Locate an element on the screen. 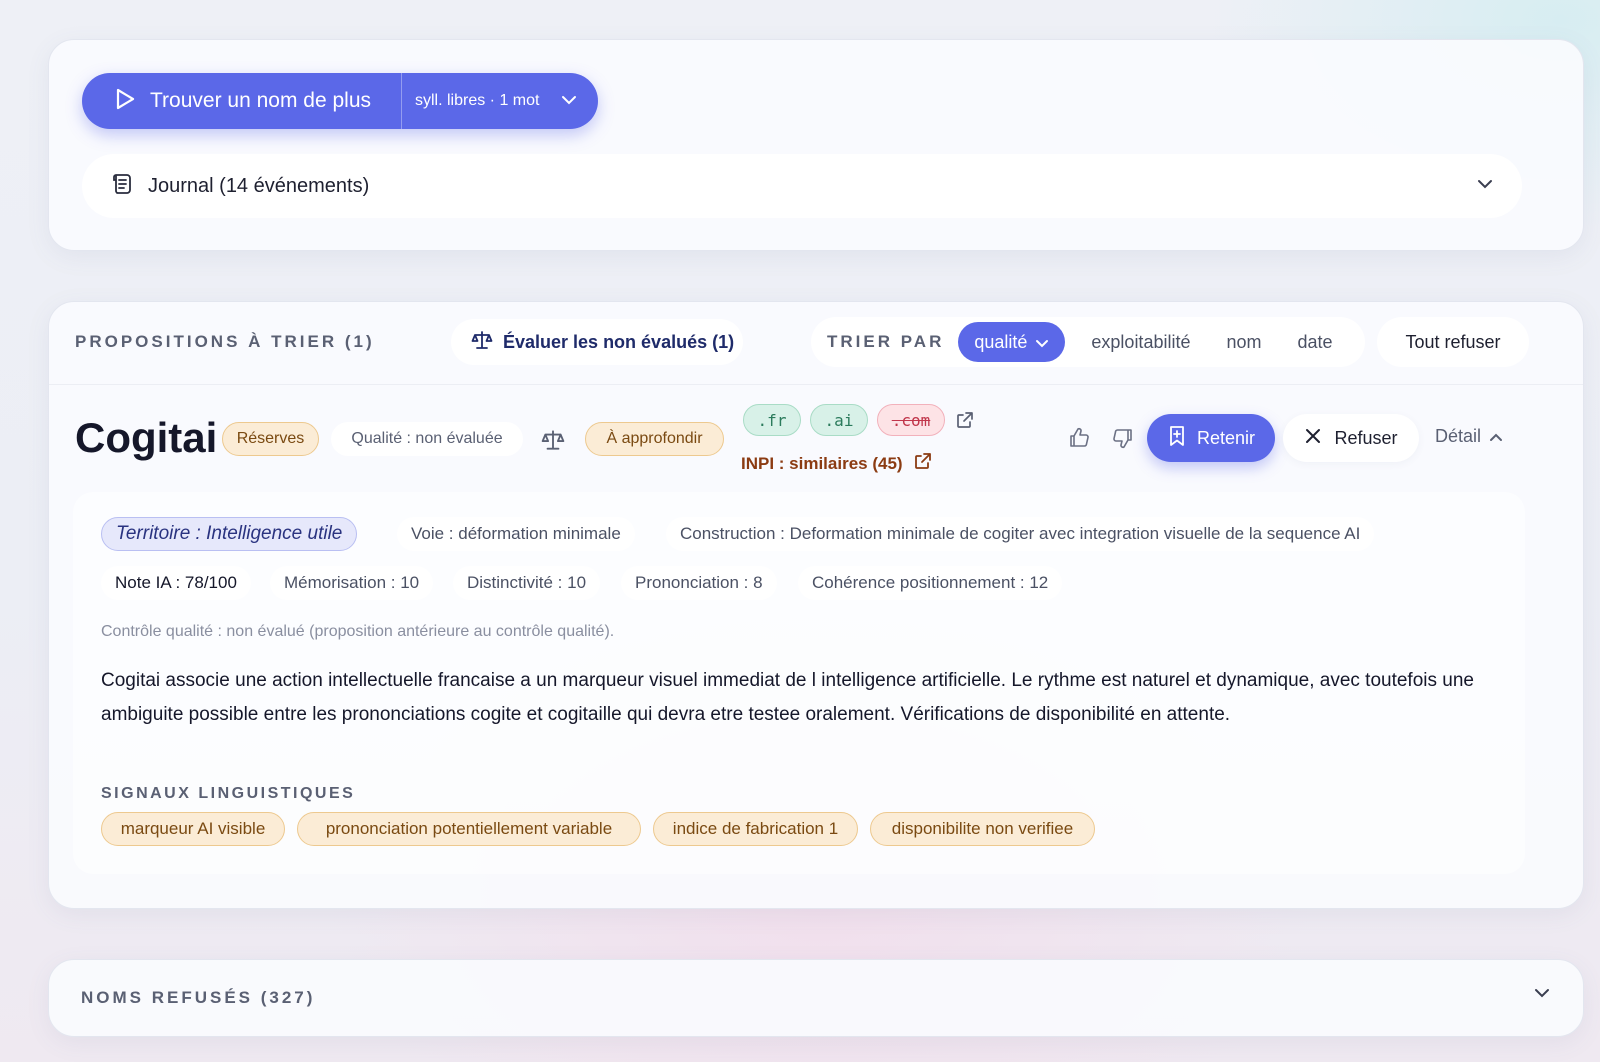 The width and height of the screenshot is (1600, 1062). find-name-button: Trouver un nom de plus is located at coordinates (242, 101).